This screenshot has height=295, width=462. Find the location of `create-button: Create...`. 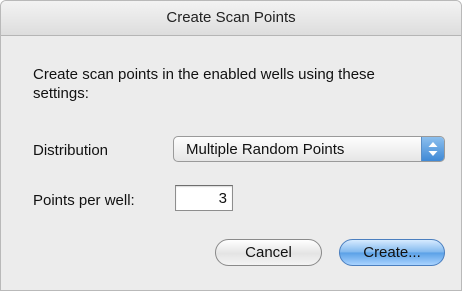

create-button: Create... is located at coordinates (392, 252).